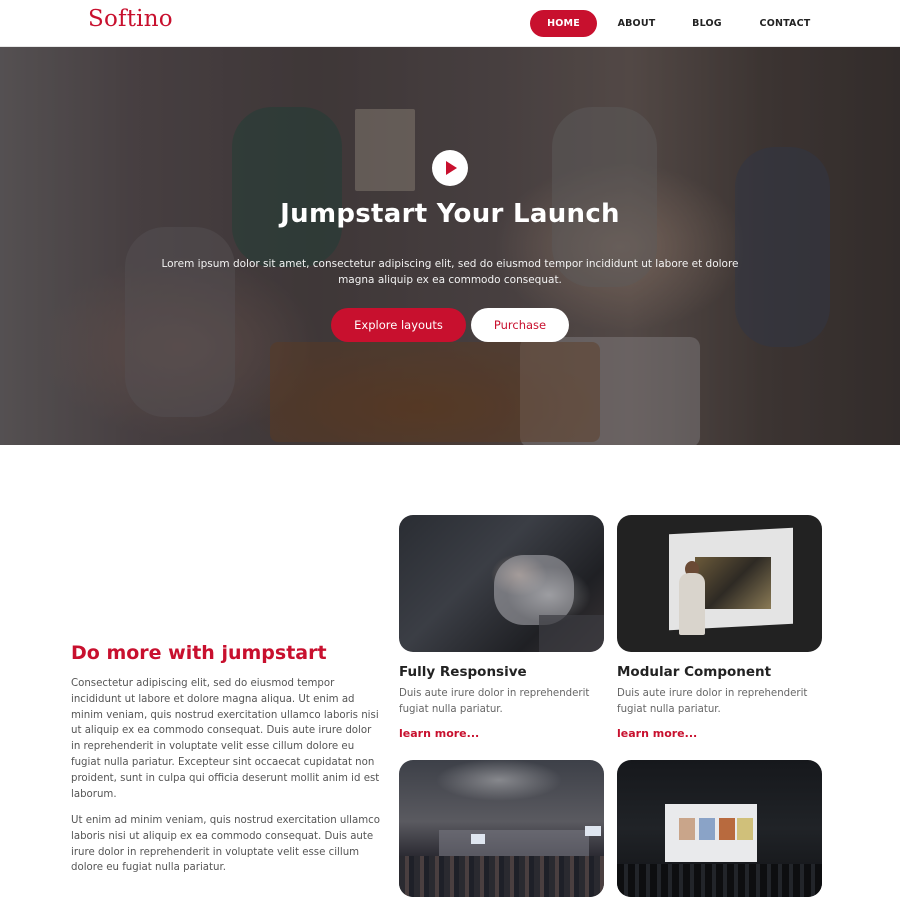 The height and width of the screenshot is (900, 900). What do you see at coordinates (501, 583) in the screenshot?
I see `feature-image-audience` at bounding box center [501, 583].